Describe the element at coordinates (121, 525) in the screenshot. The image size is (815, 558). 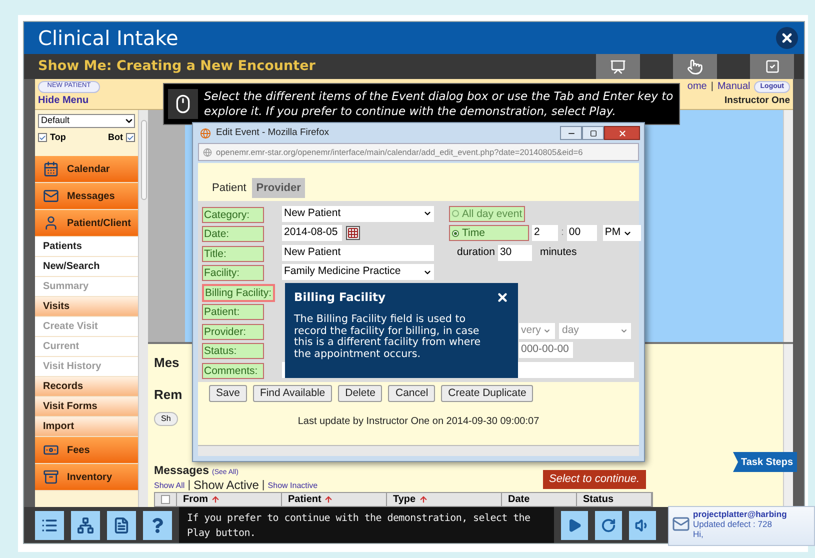
I see `document-button` at that location.